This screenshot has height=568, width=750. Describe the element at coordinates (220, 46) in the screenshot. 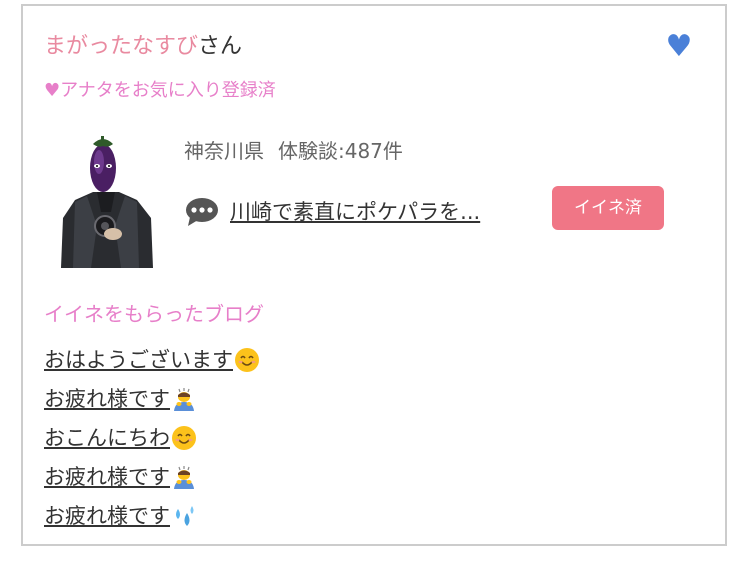

I see `user-name-suffix: さん` at that location.